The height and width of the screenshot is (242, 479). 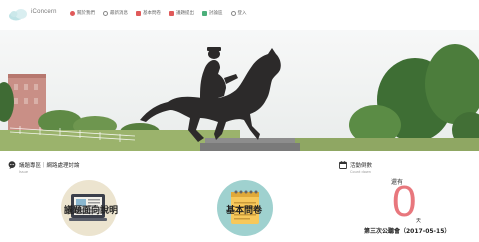 What do you see at coordinates (361, 166) in the screenshot?
I see `countdown-section-title: 活動倒數` at bounding box center [361, 166].